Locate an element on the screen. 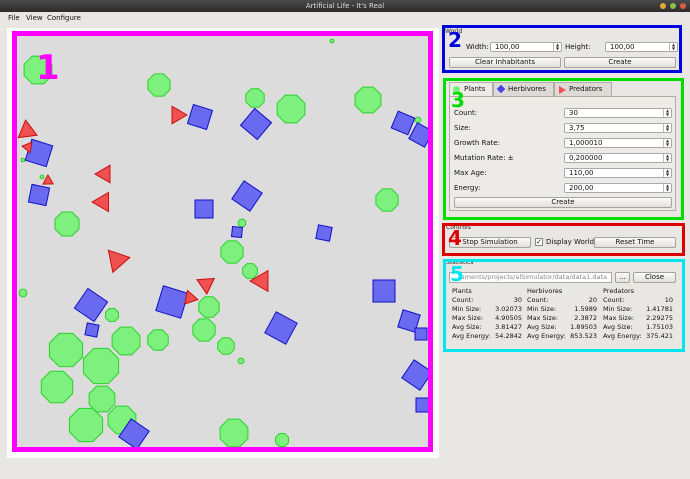 This screenshot has width=690, height=479. annotation-number-1: 1 is located at coordinates (48, 68).